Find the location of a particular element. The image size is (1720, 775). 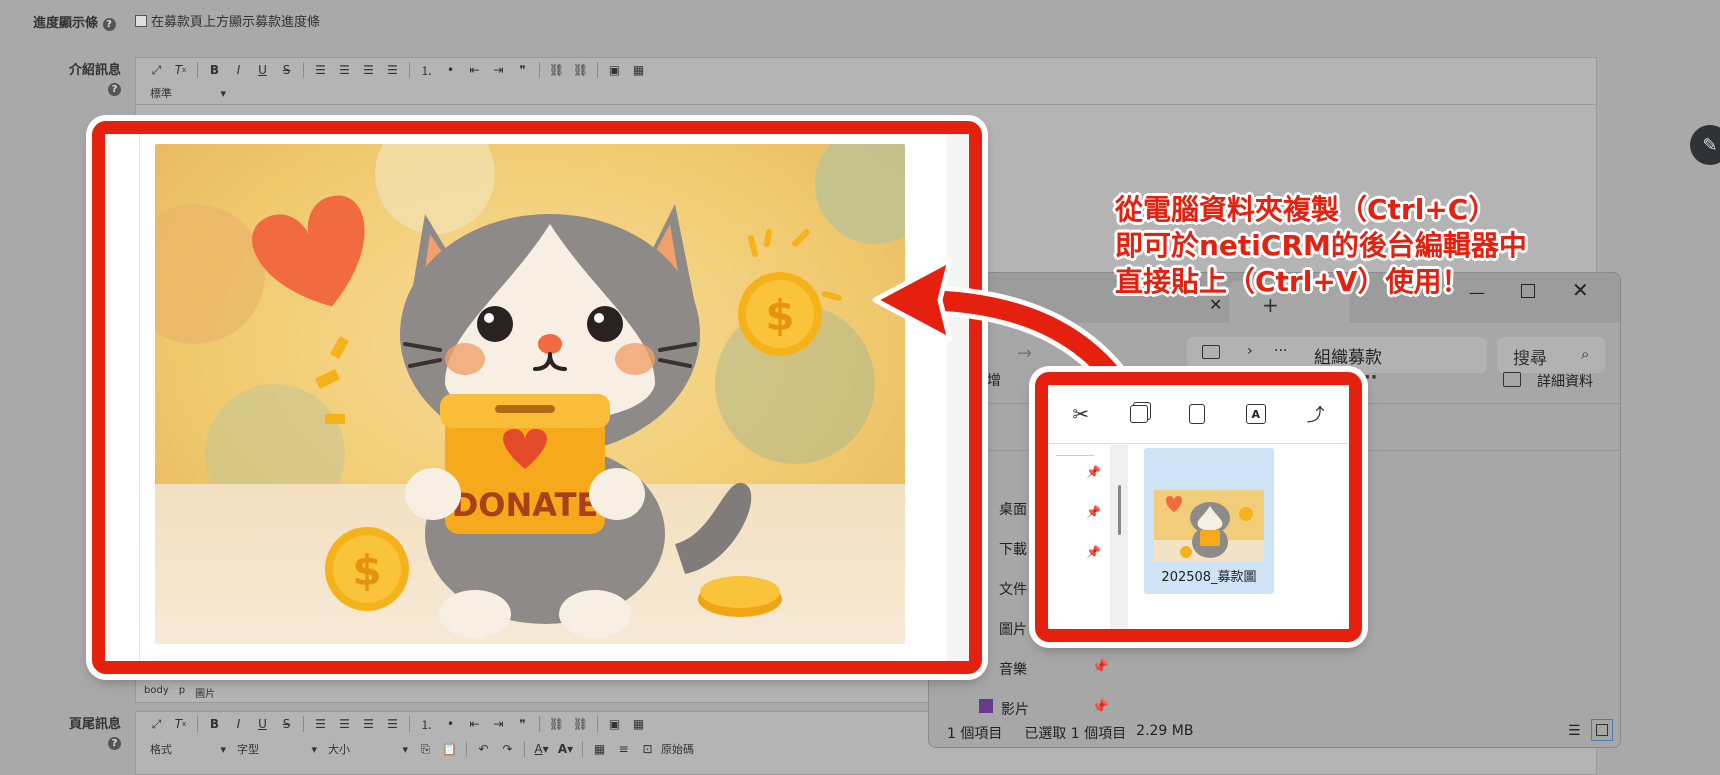

coin-dollar: $ is located at coordinates (779, 315).